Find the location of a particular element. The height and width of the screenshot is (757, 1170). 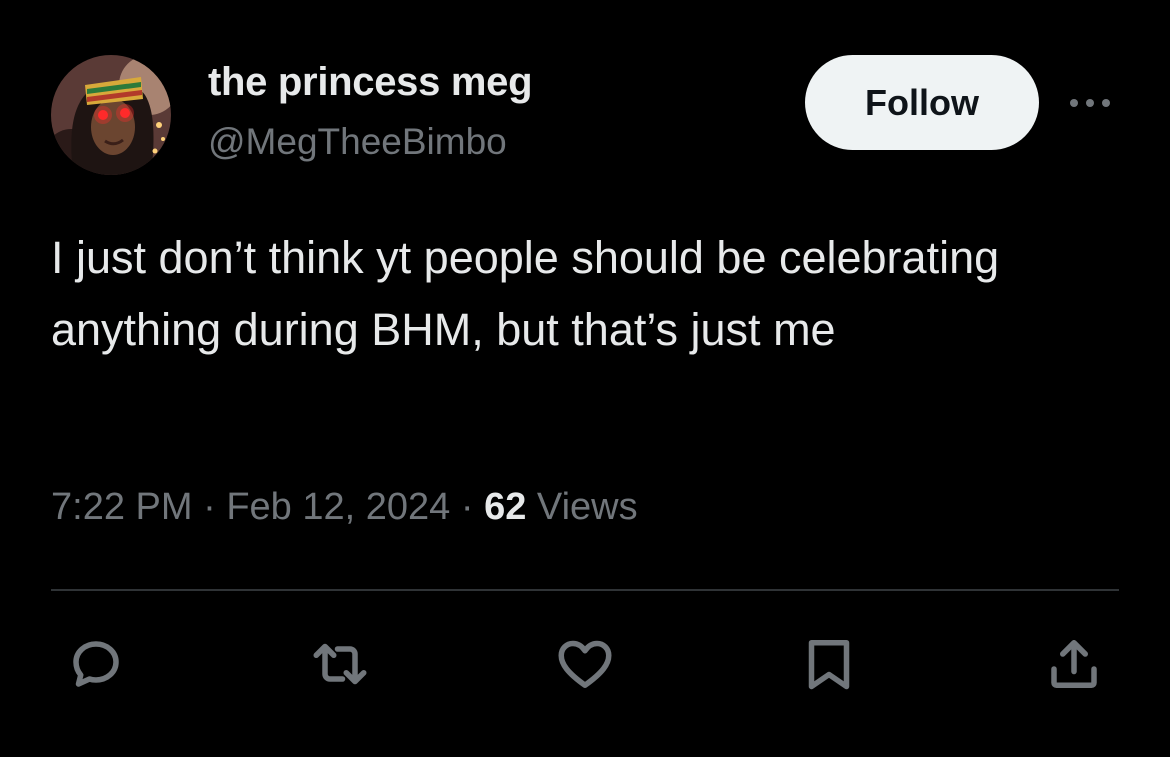

bookmark-icon is located at coordinates (829, 665).